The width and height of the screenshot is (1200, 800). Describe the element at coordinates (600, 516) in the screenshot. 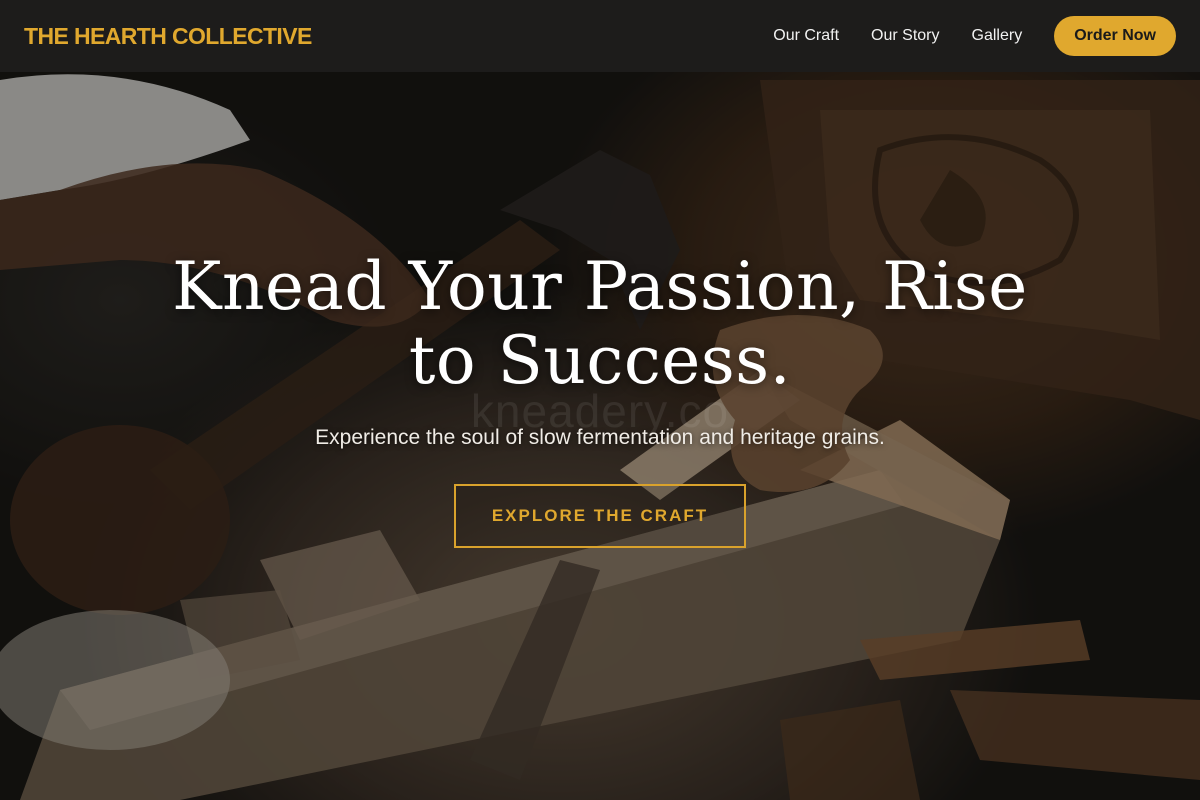

I see `explore-craft-button: EXPLORE THE CRAFT` at that location.